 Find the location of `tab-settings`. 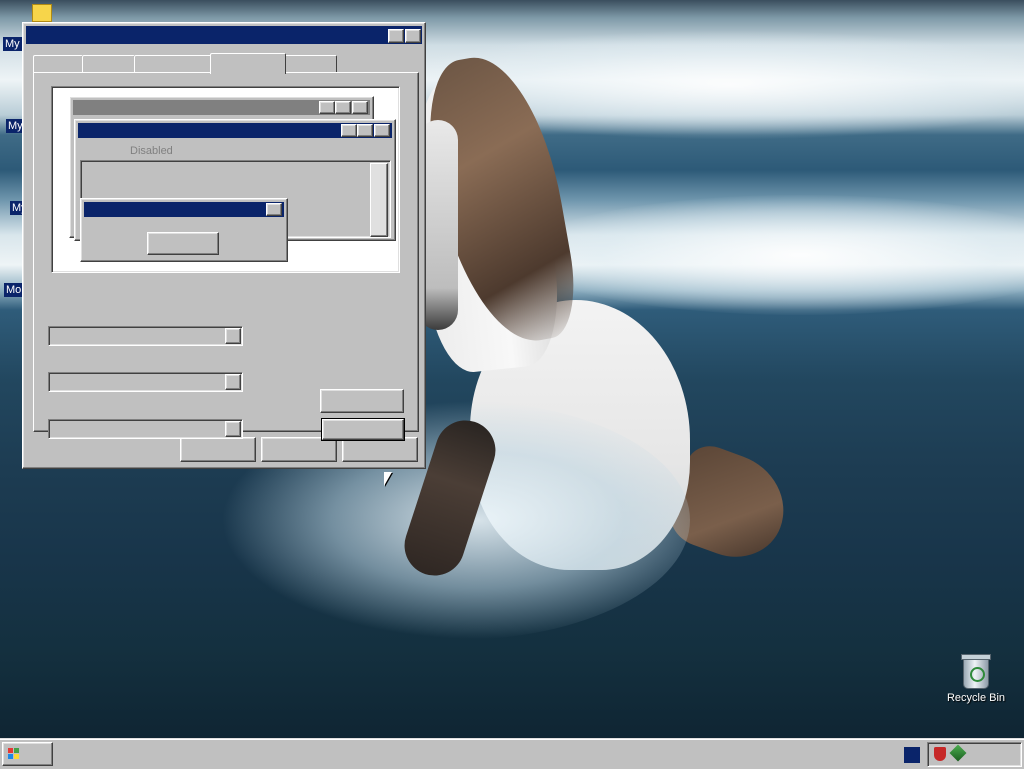

tab-settings is located at coordinates (310, 64).